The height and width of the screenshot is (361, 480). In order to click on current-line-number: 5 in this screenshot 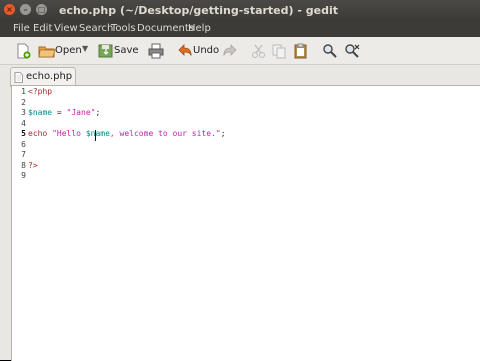, I will do `click(23, 133)`.